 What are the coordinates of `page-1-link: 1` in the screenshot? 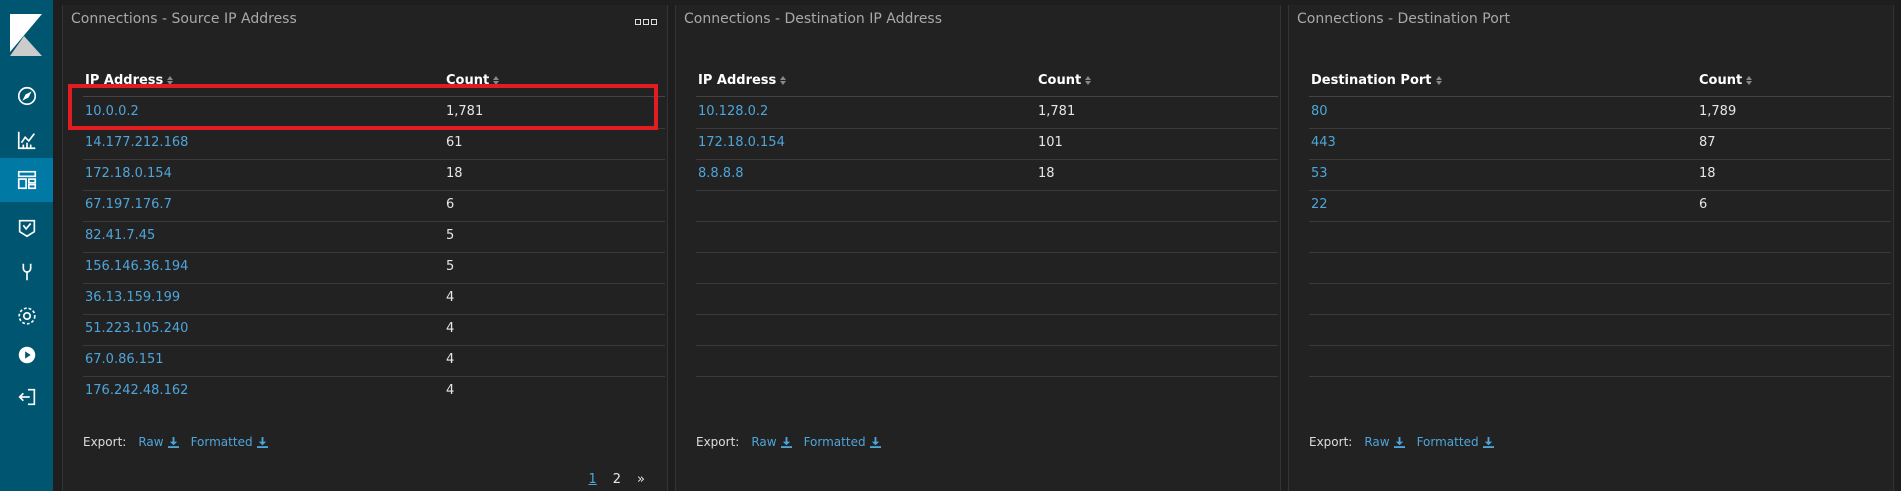 It's located at (592, 479).